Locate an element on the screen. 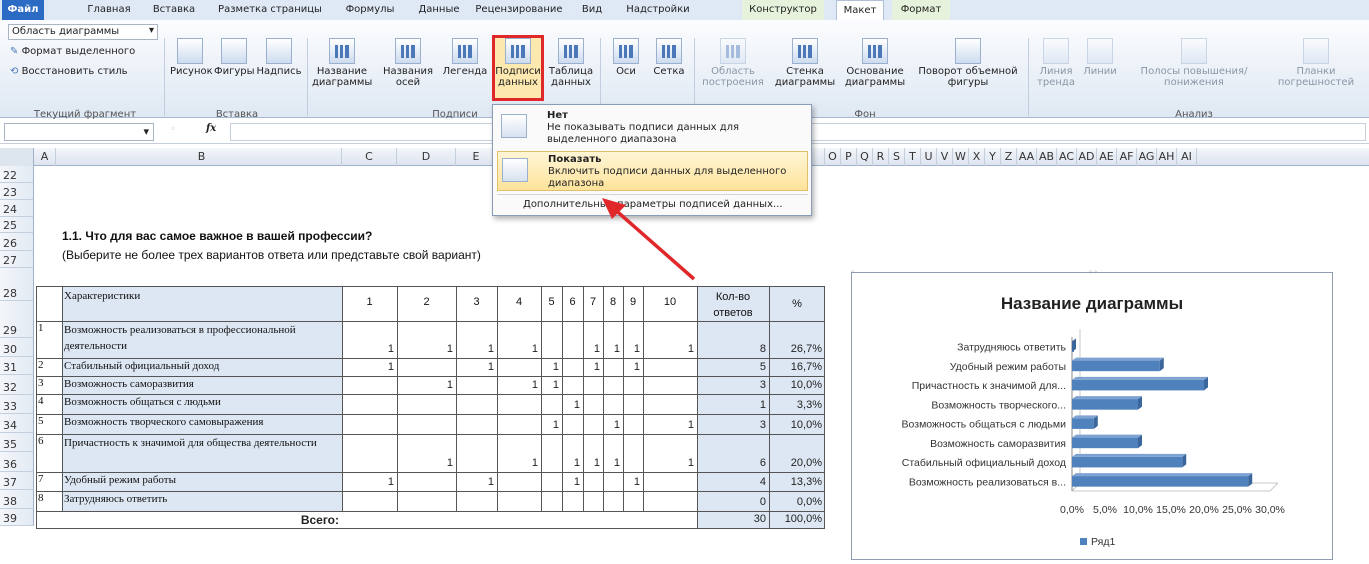  total-percent: 100,0% is located at coordinates (797, 519).